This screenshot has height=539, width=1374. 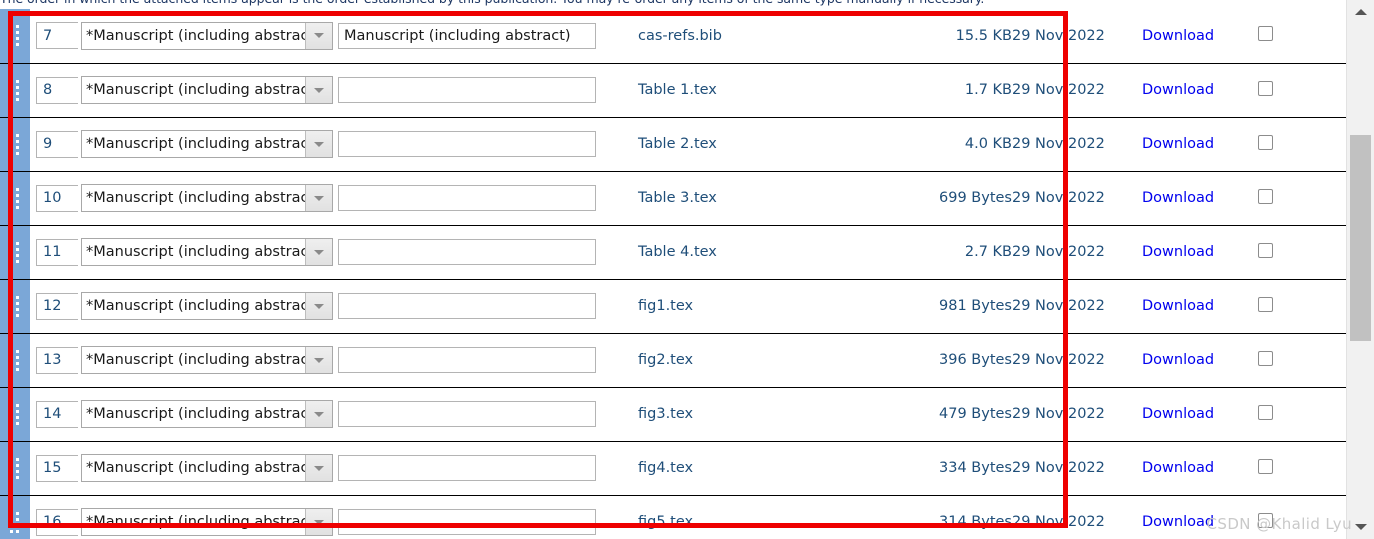 I want to click on description-cell: Manuscript (including abstract), so click(x=488, y=36).